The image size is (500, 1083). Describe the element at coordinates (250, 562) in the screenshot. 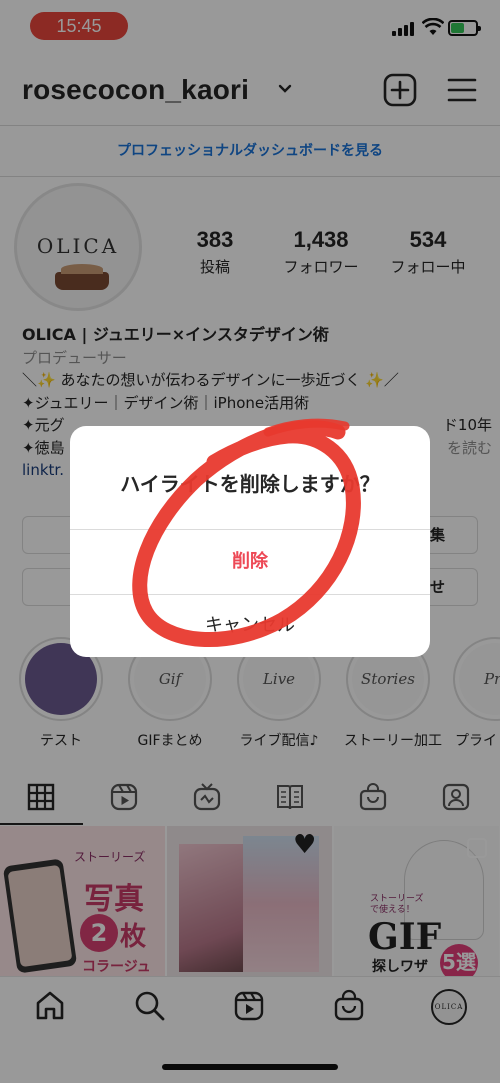

I see `delete-button: 削除` at that location.